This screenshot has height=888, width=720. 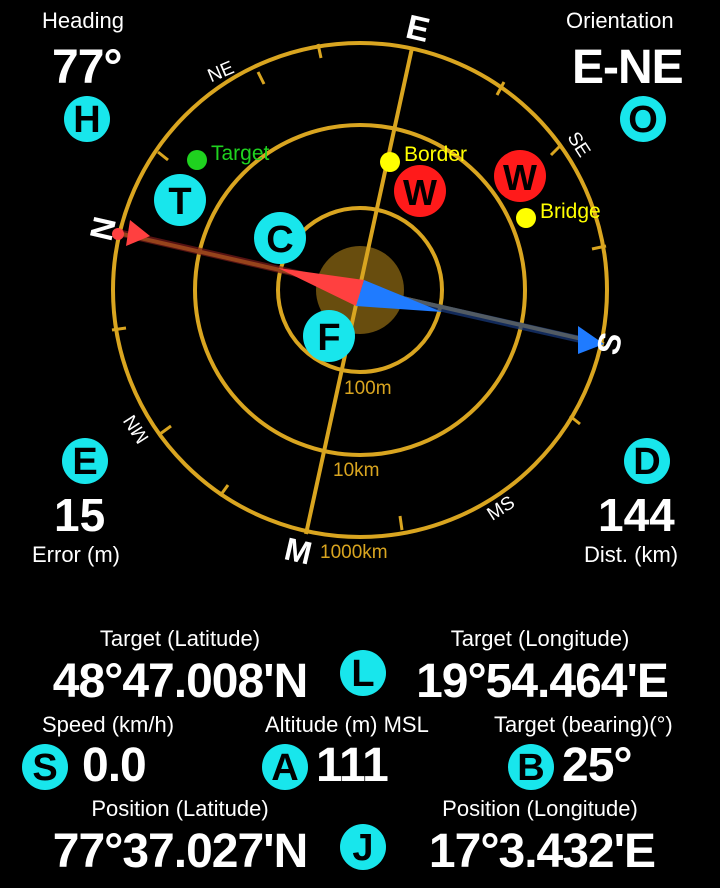 I want to click on altitude-label: Altitude (m) MSL, so click(x=347, y=724).